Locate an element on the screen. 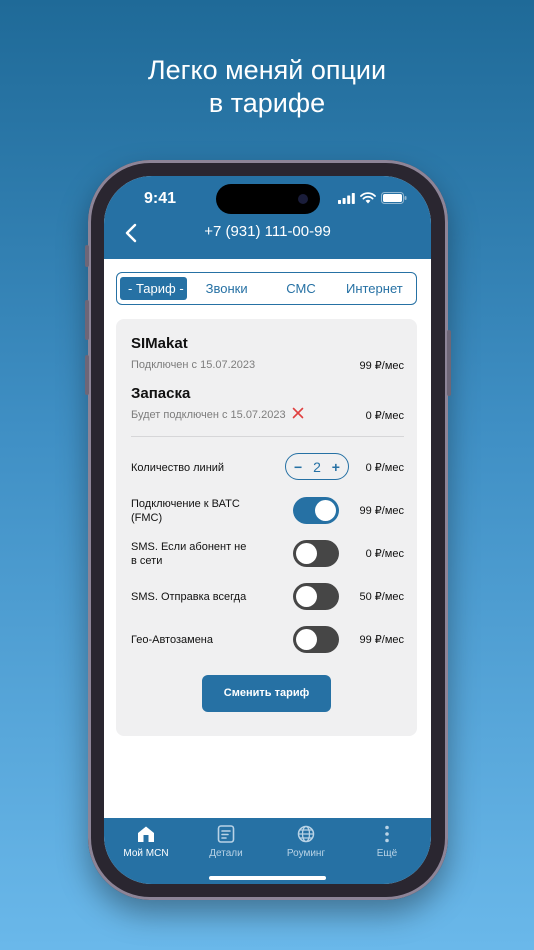  sms-offline-toggle is located at coordinates (316, 553).